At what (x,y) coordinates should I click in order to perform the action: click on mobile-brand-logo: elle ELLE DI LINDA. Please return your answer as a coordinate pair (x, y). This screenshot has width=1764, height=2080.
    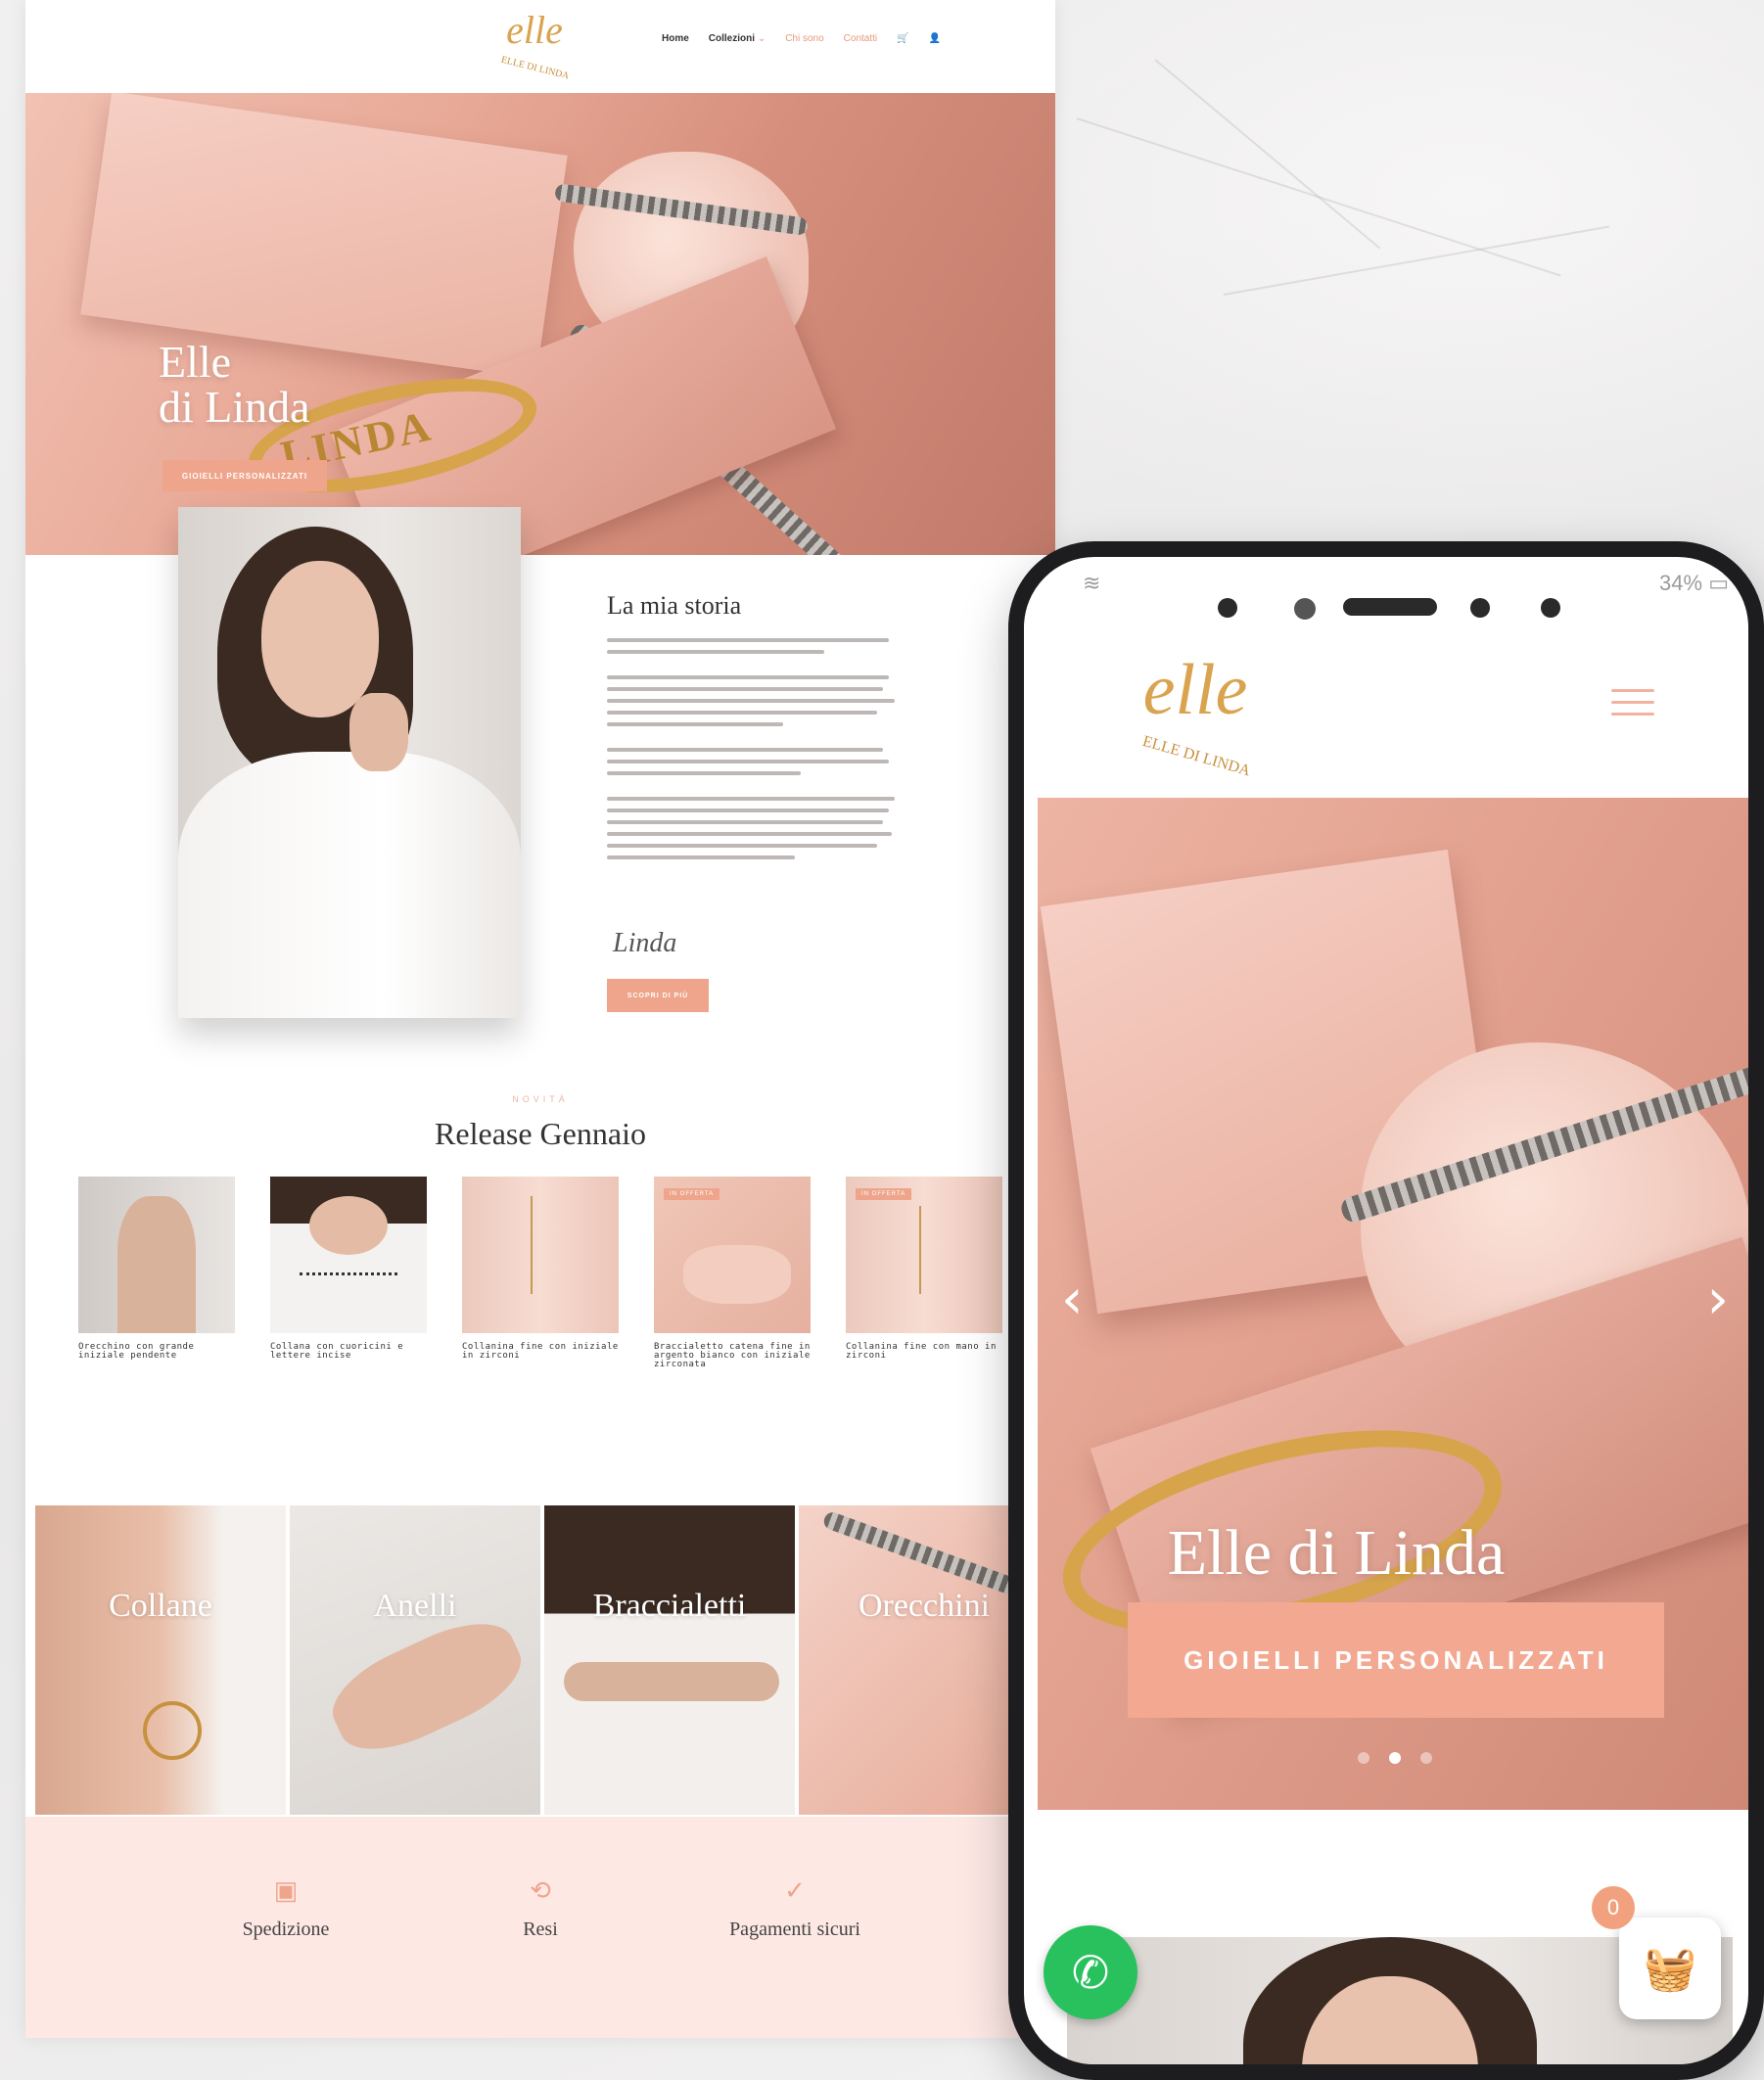
    Looking at the image, I should click on (1195, 713).